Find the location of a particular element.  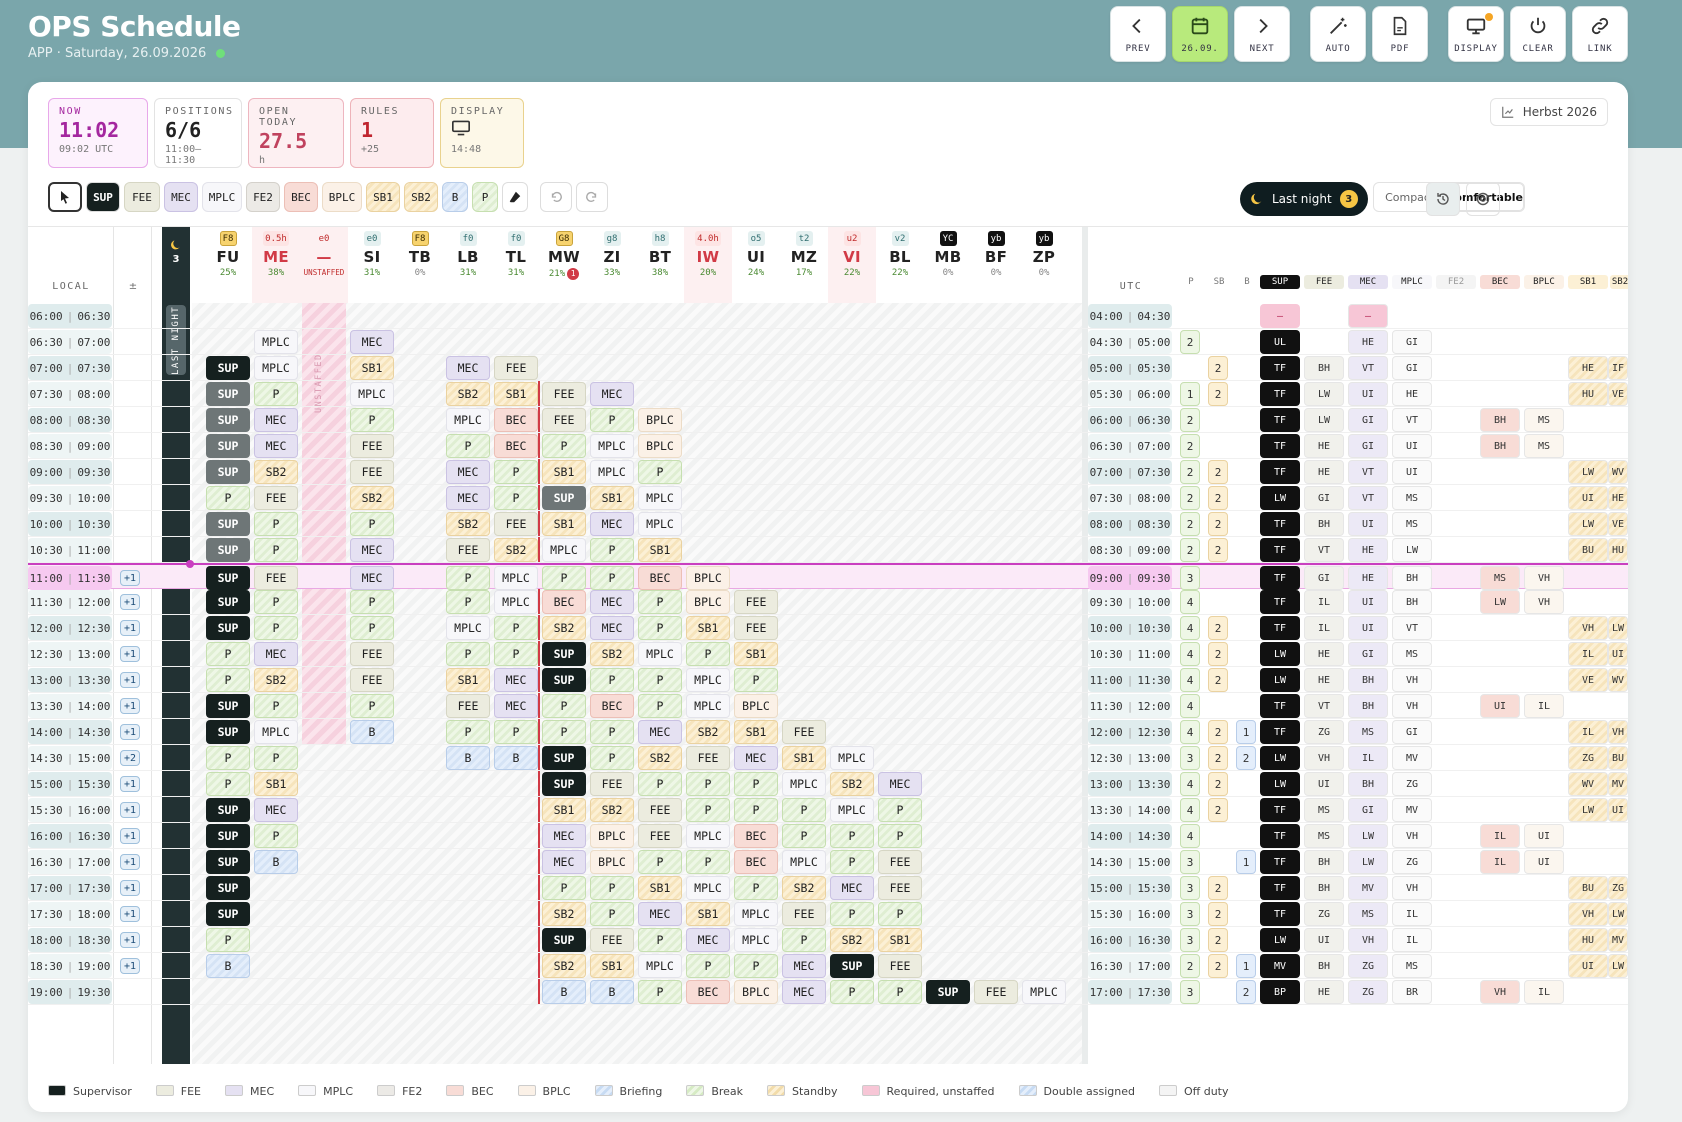

tool-sb1: SB1 is located at coordinates (383, 197).